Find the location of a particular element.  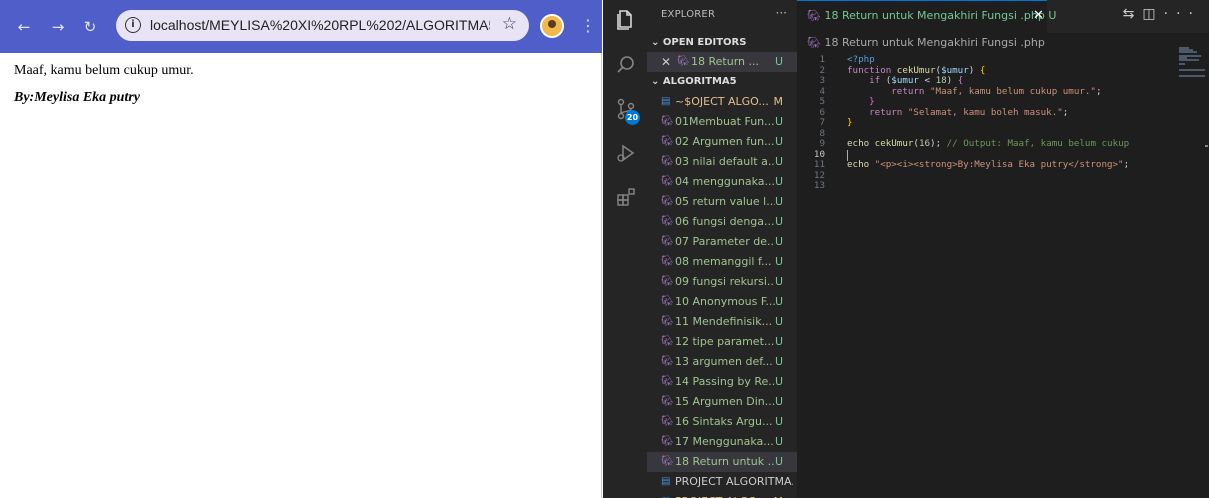

file-tree-item: 🐘︎ 08 memanggil f... U is located at coordinates (722, 262).